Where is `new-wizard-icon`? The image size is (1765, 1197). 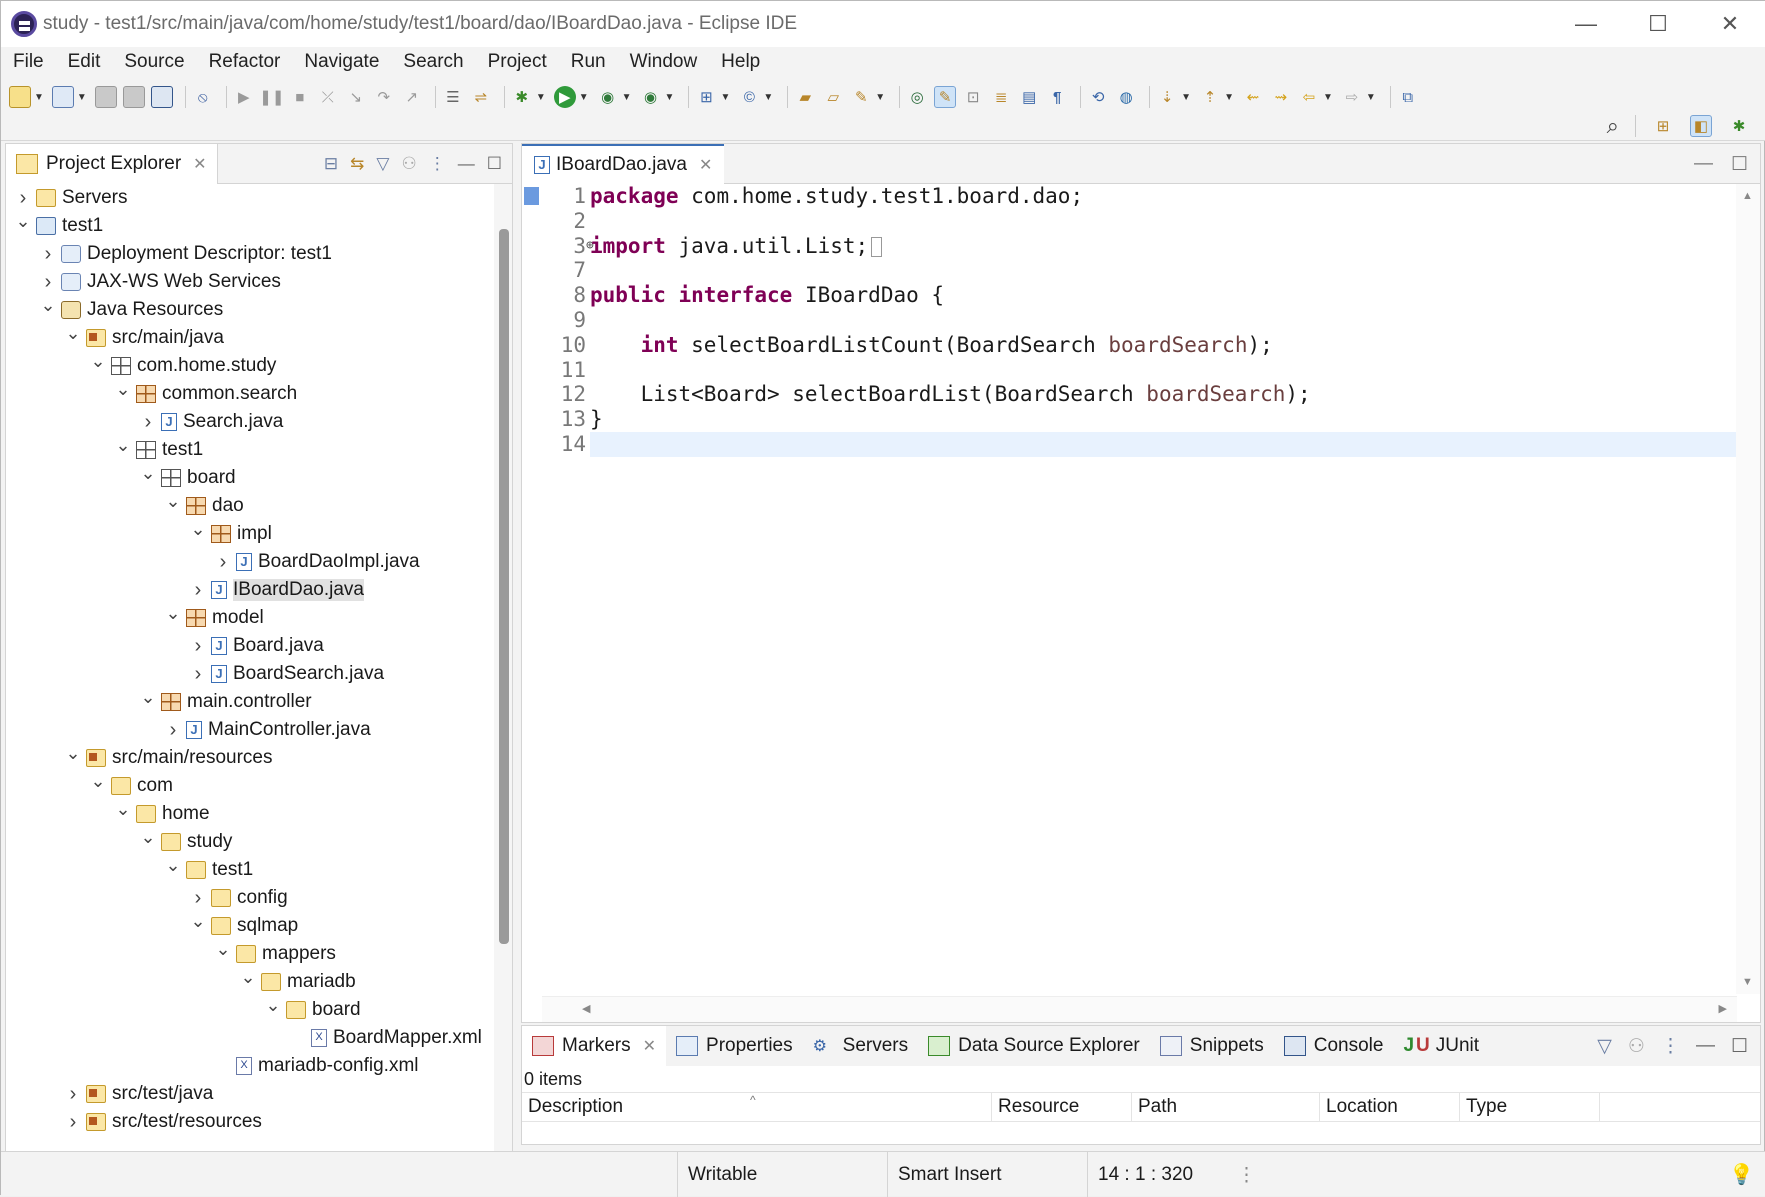
new-wizard-icon is located at coordinates (62, 97).